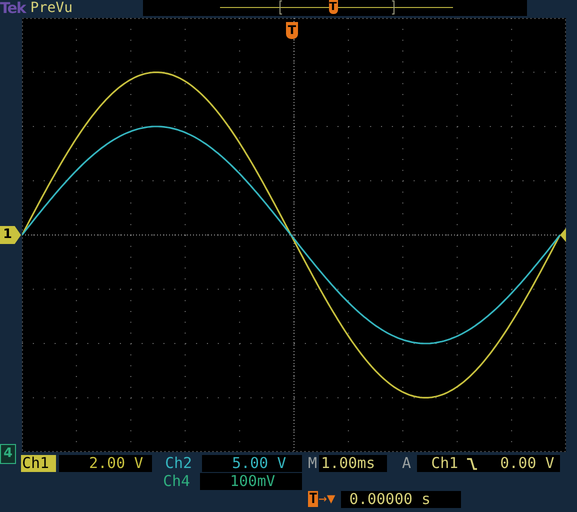 This screenshot has width=577, height=512. What do you see at coordinates (38, 463) in the screenshot?
I see `channel-label: Ch1` at bounding box center [38, 463].